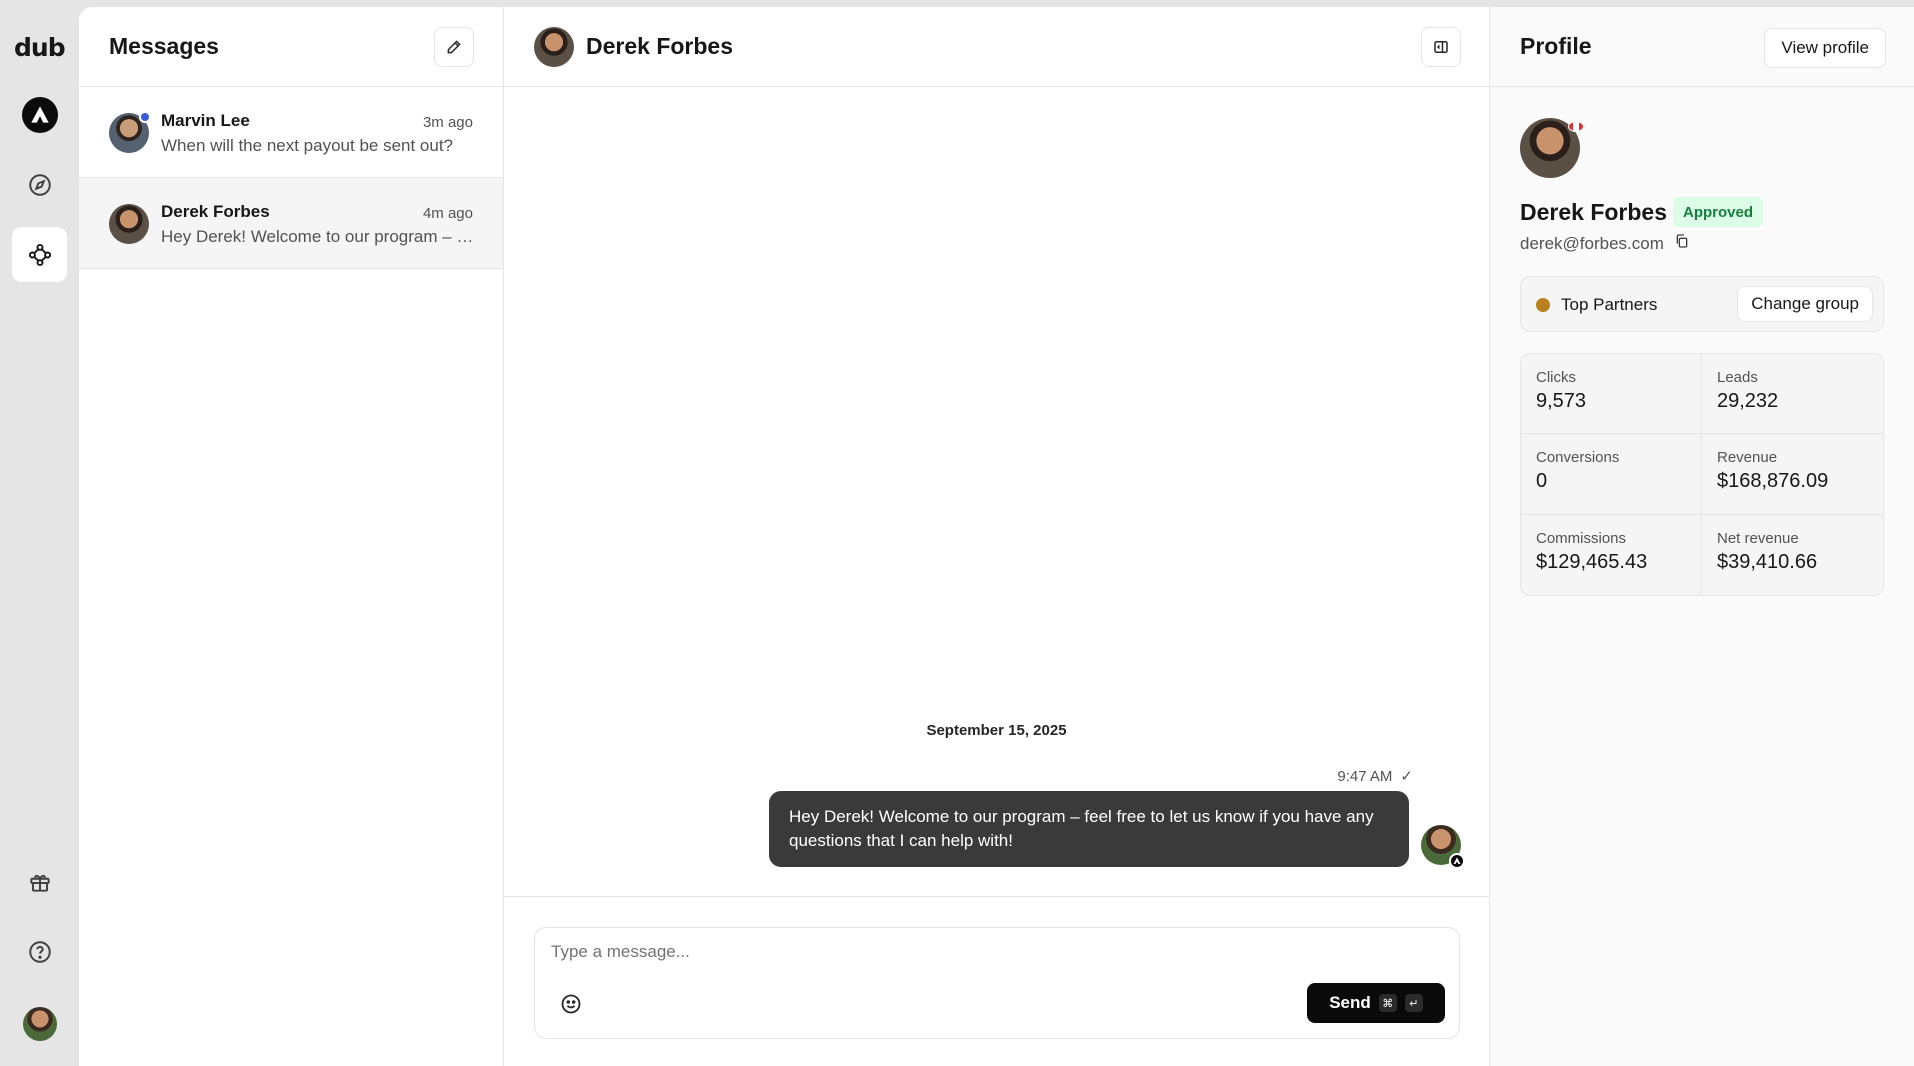 The image size is (1914, 1066). What do you see at coordinates (1594, 212) in the screenshot?
I see `profile-name: Derek Forbes` at bounding box center [1594, 212].